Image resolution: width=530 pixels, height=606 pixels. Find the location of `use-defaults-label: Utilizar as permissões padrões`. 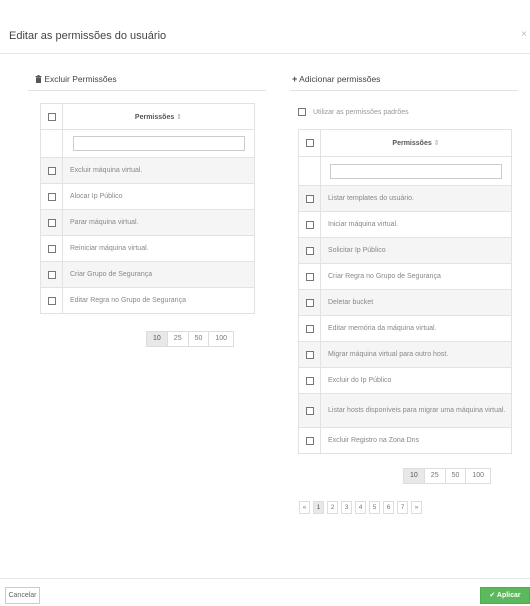

use-defaults-label: Utilizar as permissões padrões is located at coordinates (360, 112).